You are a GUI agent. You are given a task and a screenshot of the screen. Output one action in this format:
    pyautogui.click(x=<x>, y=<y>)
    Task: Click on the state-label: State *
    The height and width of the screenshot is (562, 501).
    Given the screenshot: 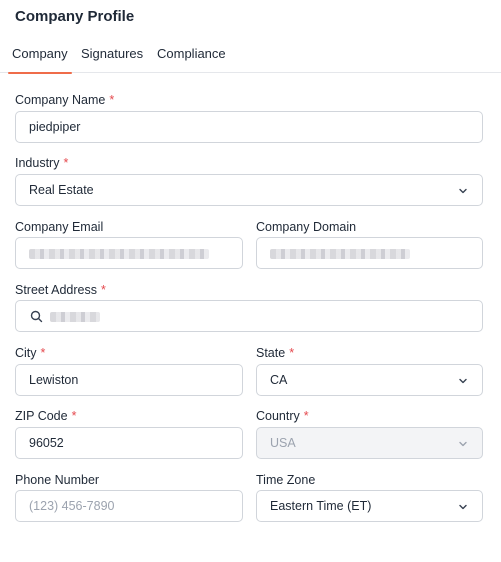 What is the action you would take?
    pyautogui.click(x=275, y=353)
    